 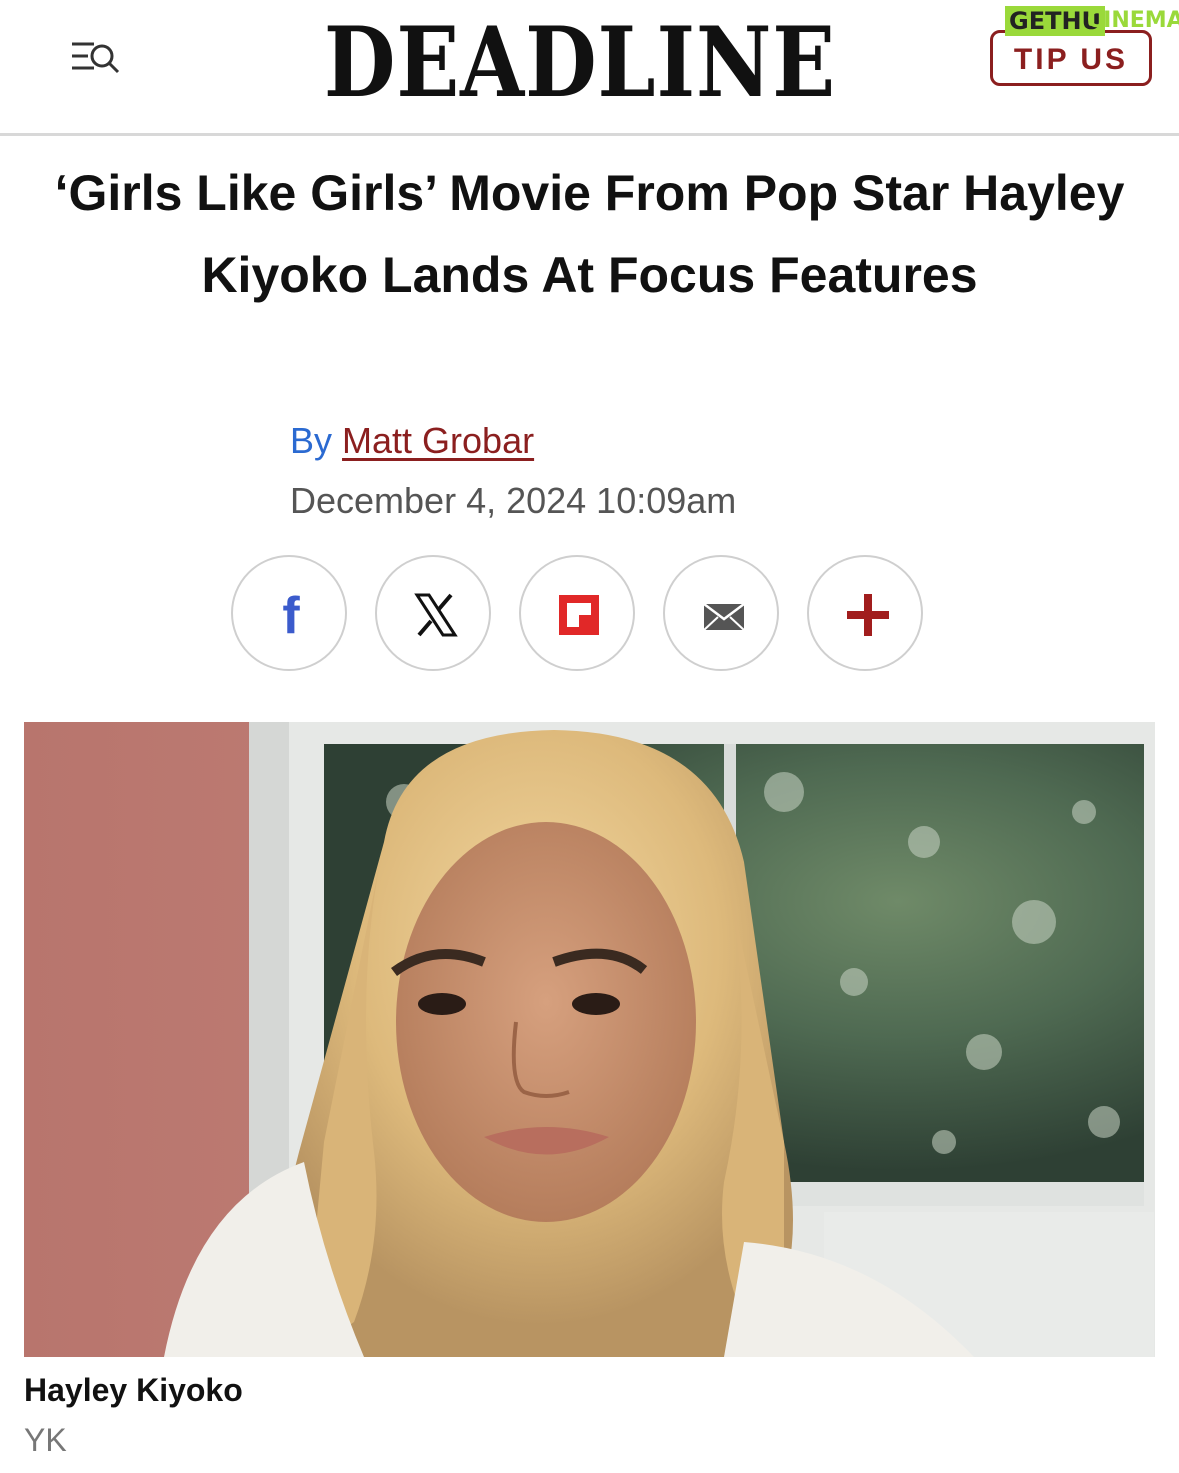 I want to click on share-facebook-button: f, so click(x=289, y=613).